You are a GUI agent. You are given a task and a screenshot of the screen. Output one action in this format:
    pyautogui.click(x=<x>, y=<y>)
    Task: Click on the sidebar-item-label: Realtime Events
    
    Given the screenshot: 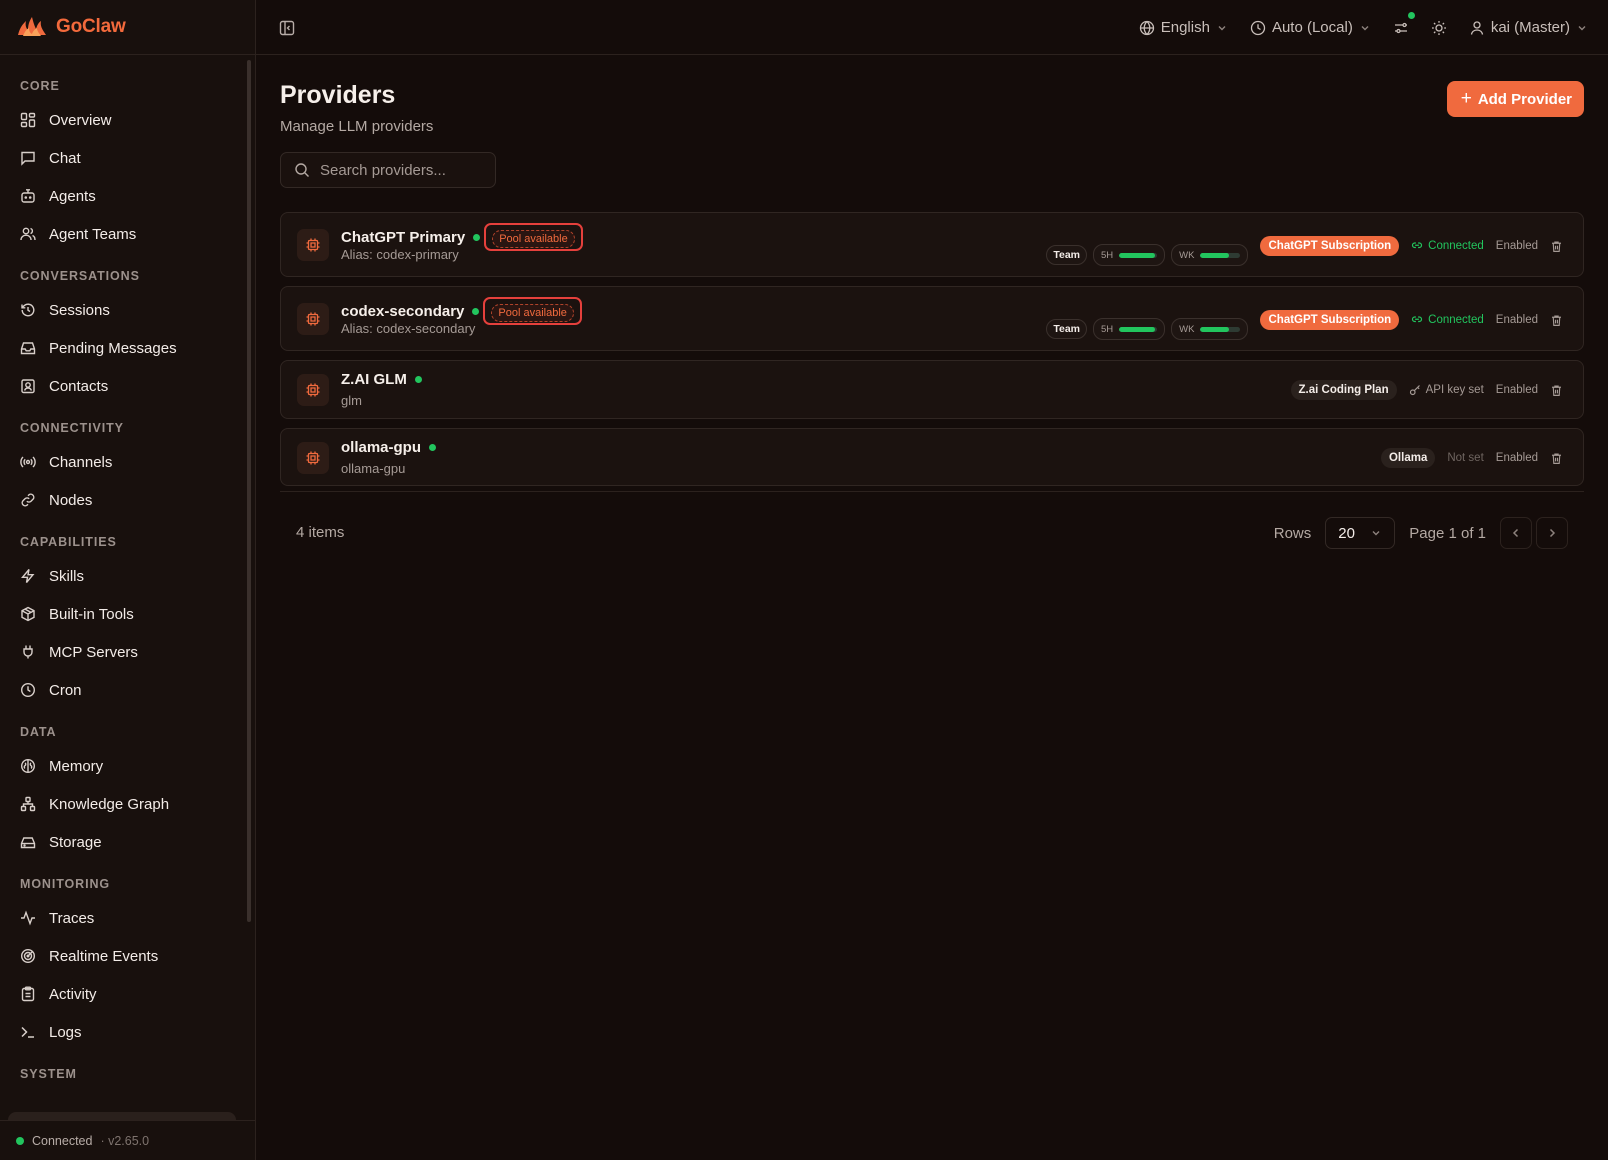 What is the action you would take?
    pyautogui.click(x=104, y=956)
    